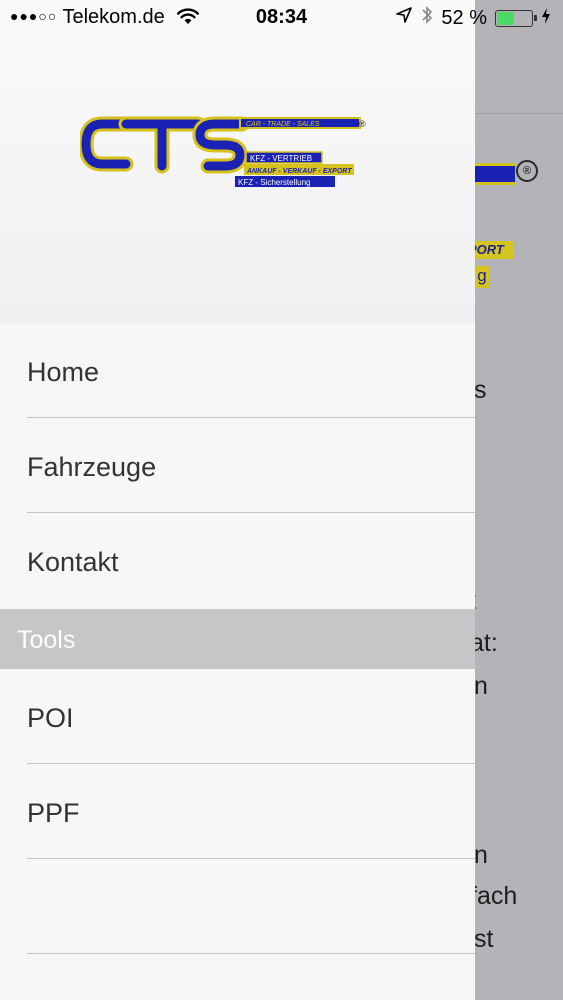 Image resolution: width=563 pixels, height=1000 pixels. I want to click on logo-tagline: CAR - TRADE - SALES, so click(283, 124).